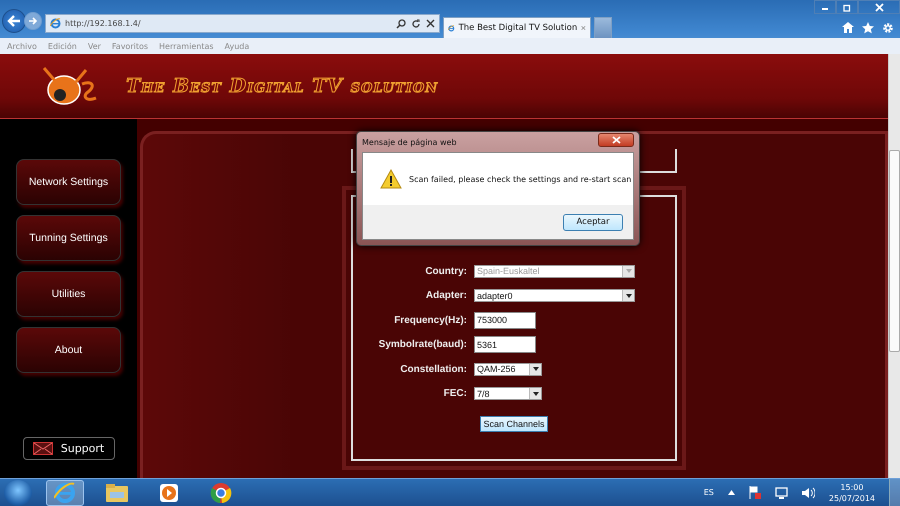  What do you see at coordinates (433, 369) in the screenshot?
I see `field-label: Constellation:` at bounding box center [433, 369].